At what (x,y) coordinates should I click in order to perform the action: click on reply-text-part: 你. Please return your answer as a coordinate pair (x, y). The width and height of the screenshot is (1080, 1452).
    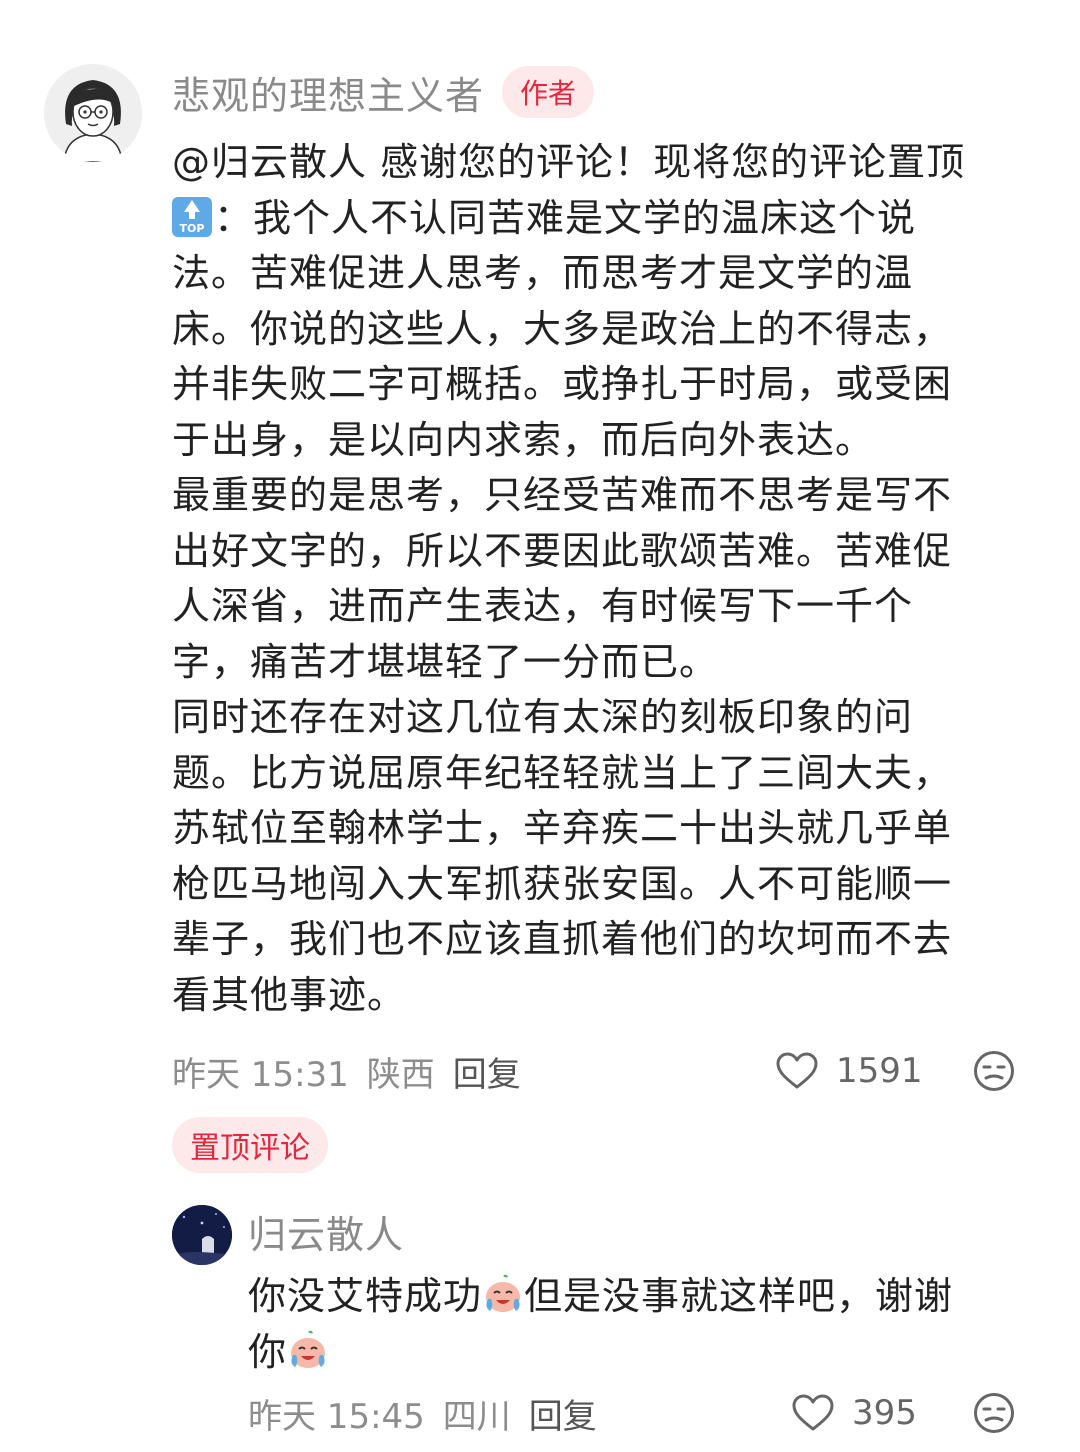
    Looking at the image, I should click on (268, 1352).